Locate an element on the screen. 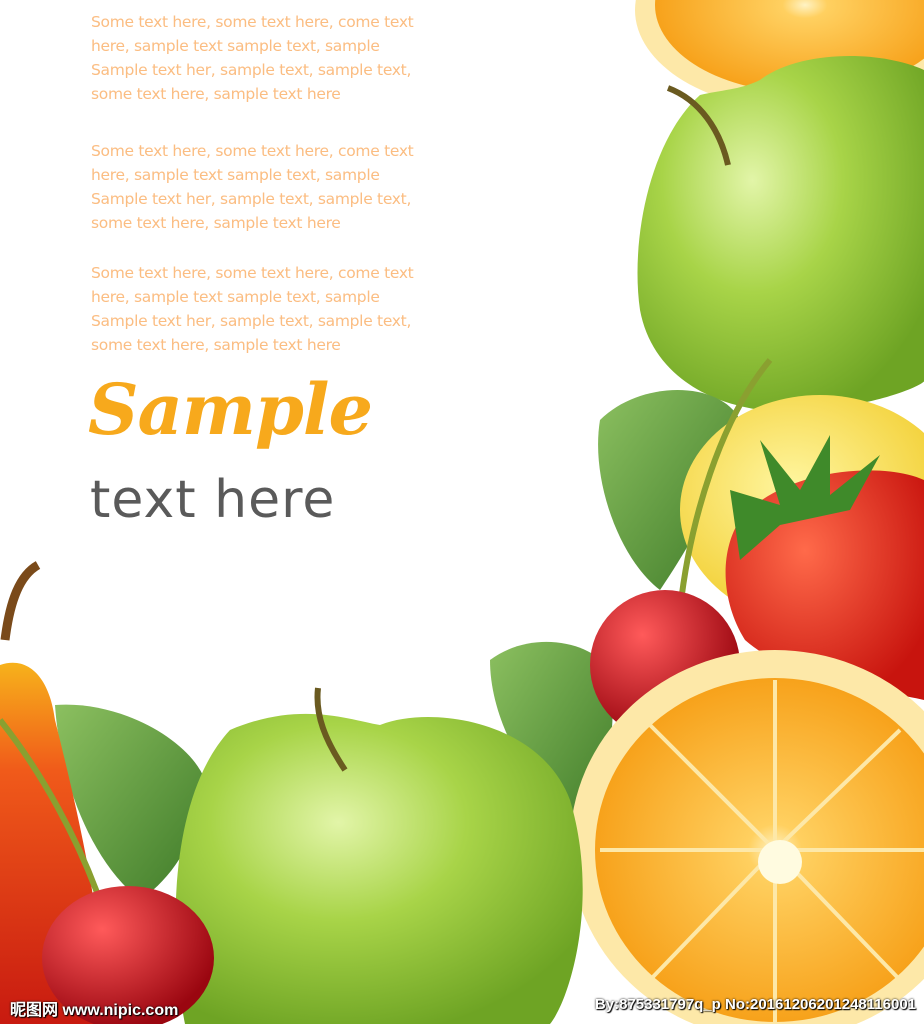 The width and height of the screenshot is (924, 1024). headline-subtitle: text here is located at coordinates (213, 500).